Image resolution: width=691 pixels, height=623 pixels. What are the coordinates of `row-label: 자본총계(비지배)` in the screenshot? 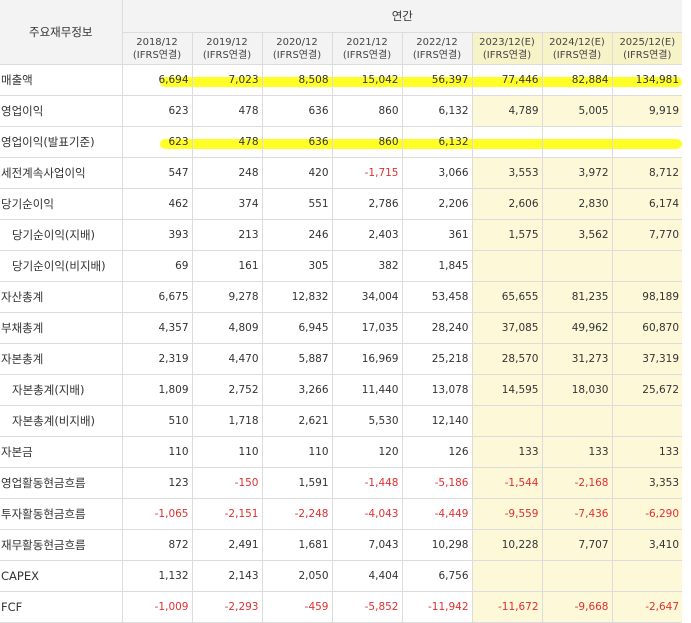 It's located at (61, 421).